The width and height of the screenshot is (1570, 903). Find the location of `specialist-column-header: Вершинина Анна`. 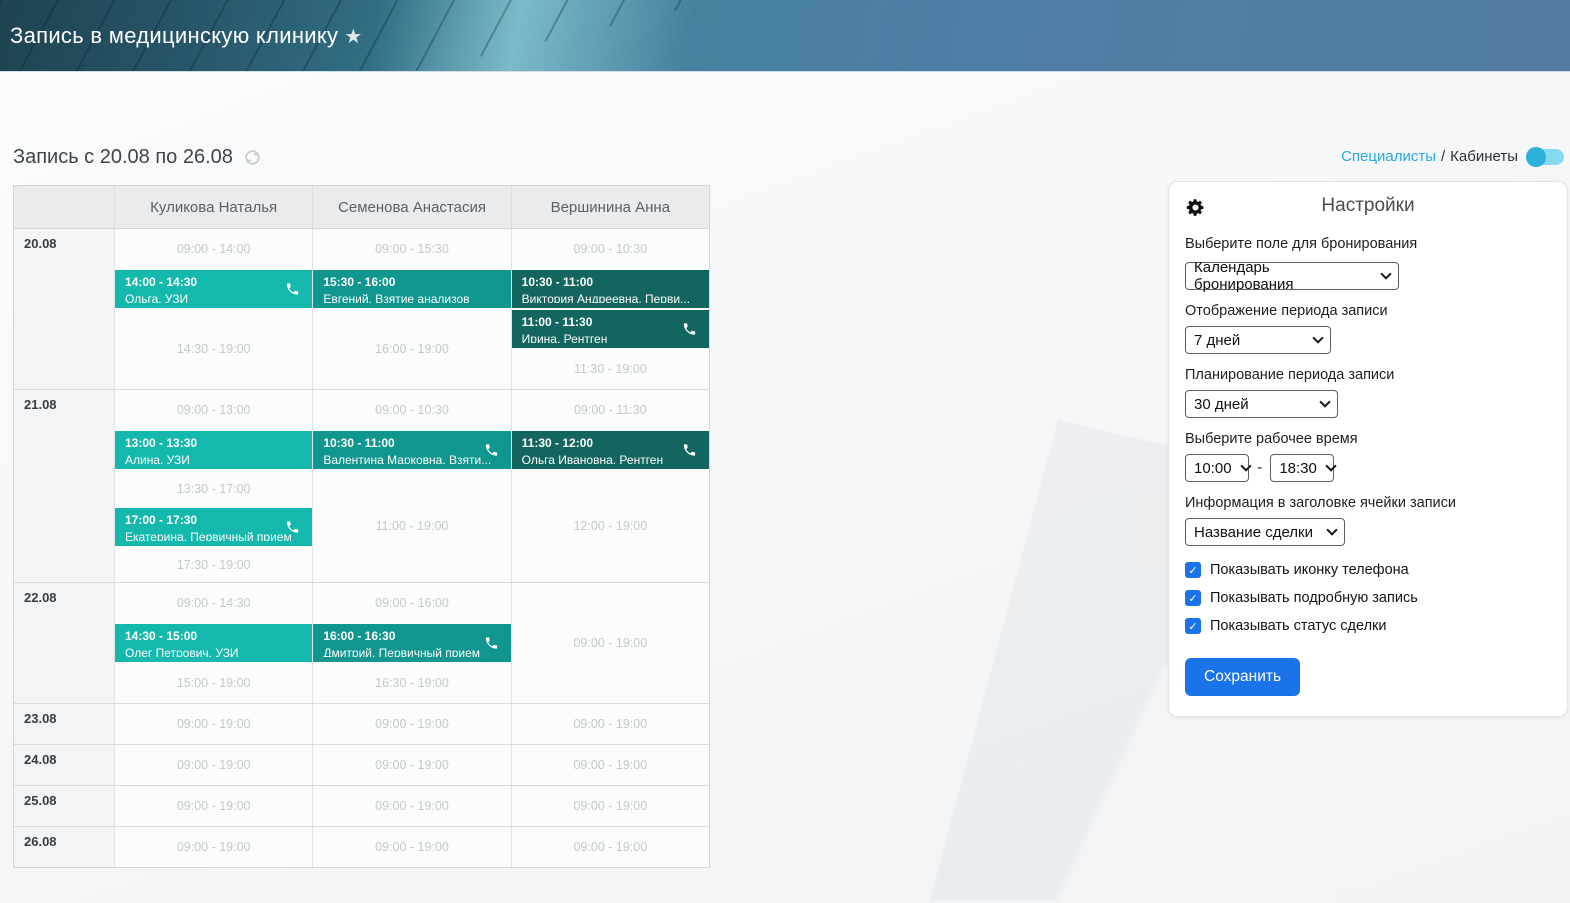

specialist-column-header: Вершинина Анна is located at coordinates (609, 207).